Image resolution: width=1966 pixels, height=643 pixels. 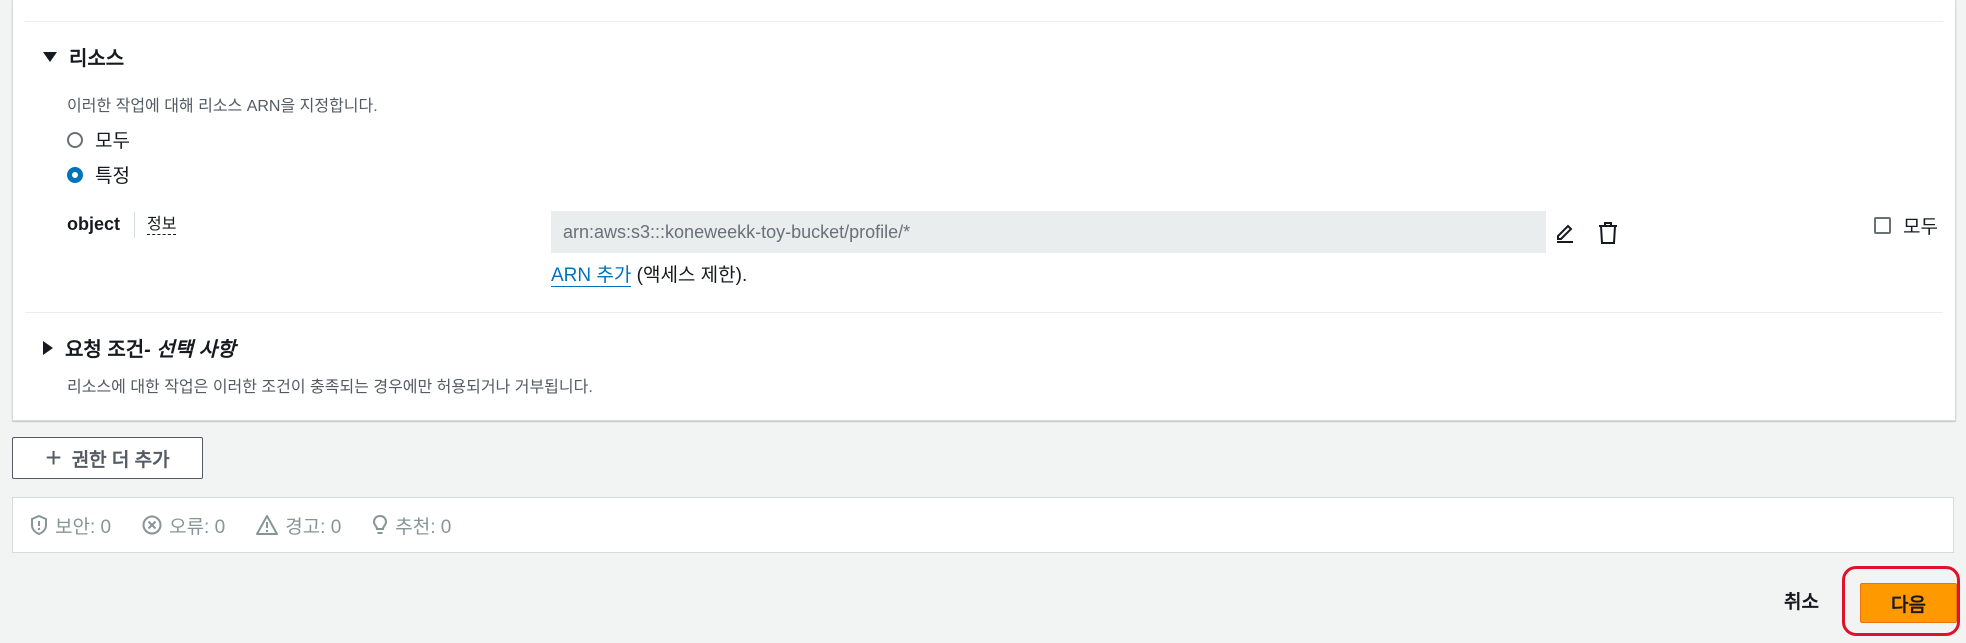 I want to click on conditions-optional: - 선택 사항, so click(x=190, y=350).